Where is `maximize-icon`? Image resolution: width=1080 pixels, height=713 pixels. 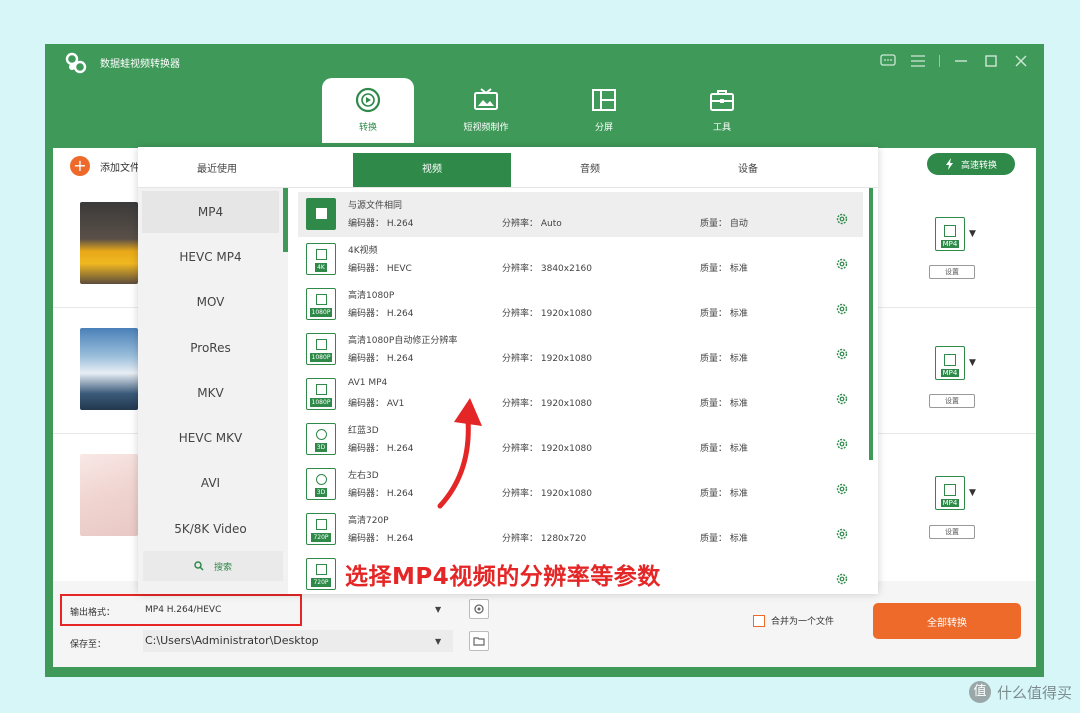 maximize-icon is located at coordinates (991, 61).